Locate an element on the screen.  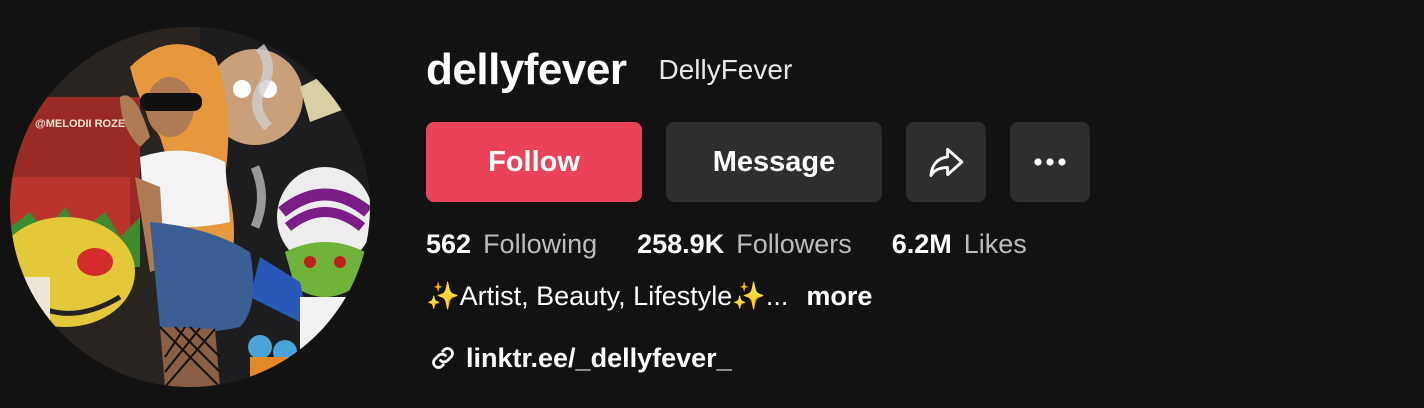
followers-label: Followers is located at coordinates (794, 244).